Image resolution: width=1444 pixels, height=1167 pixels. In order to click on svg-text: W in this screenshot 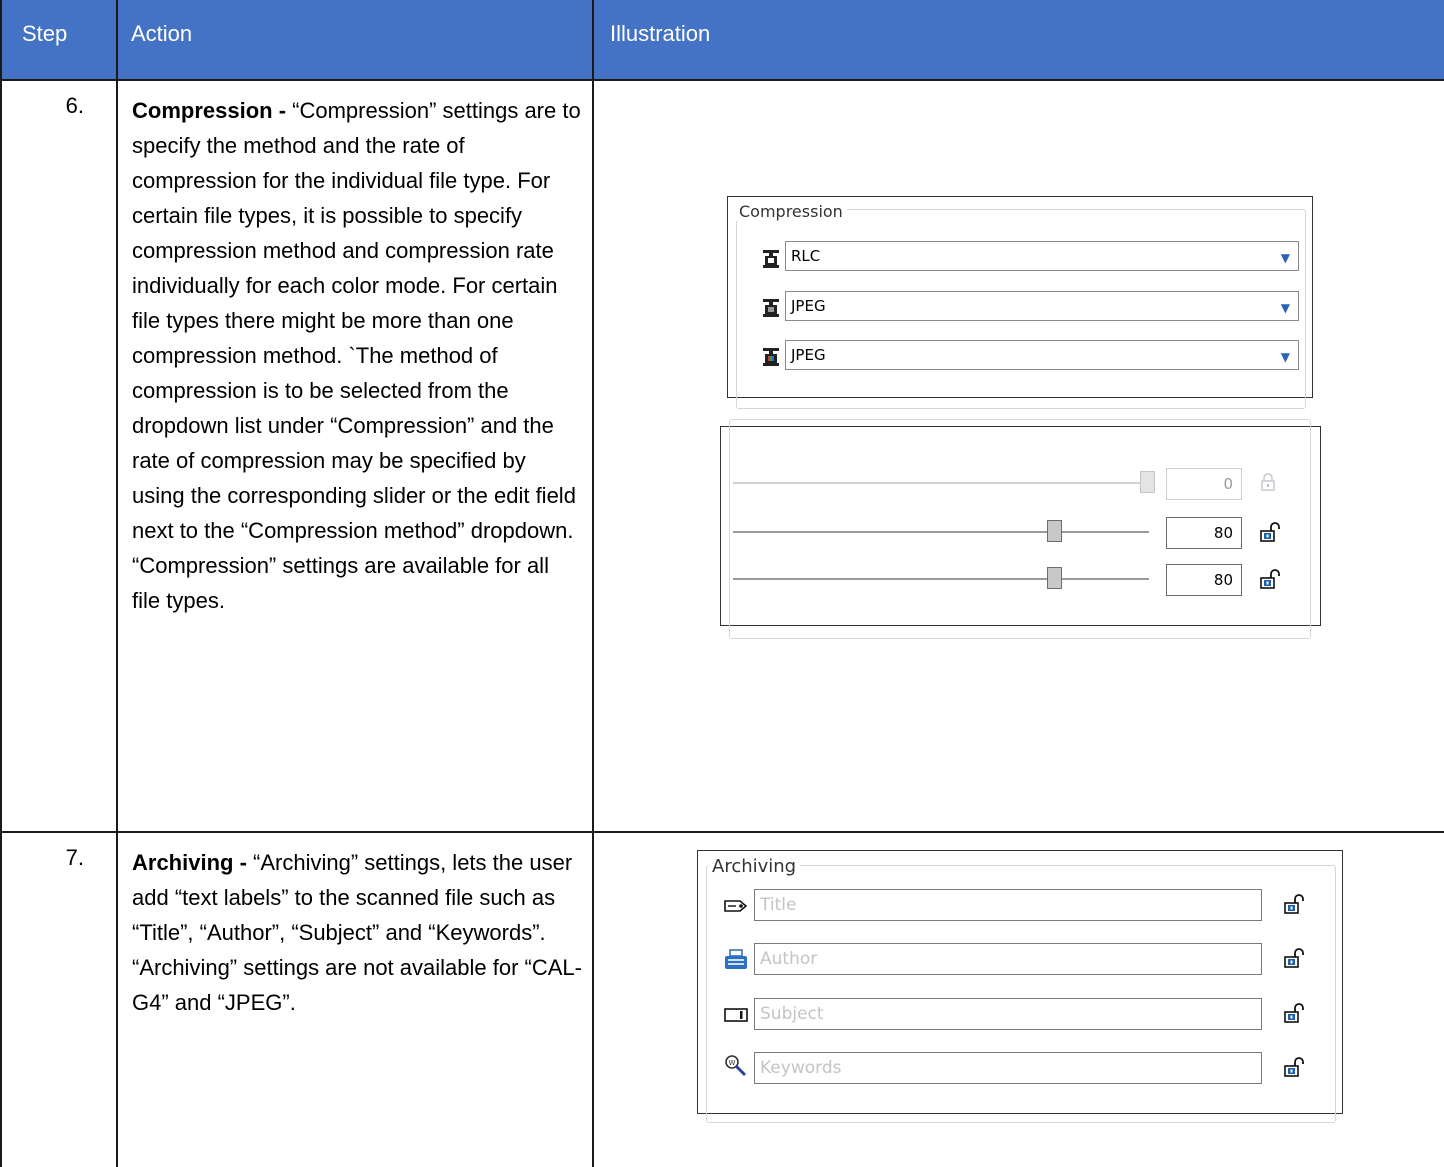, I will do `click(732, 1063)`.